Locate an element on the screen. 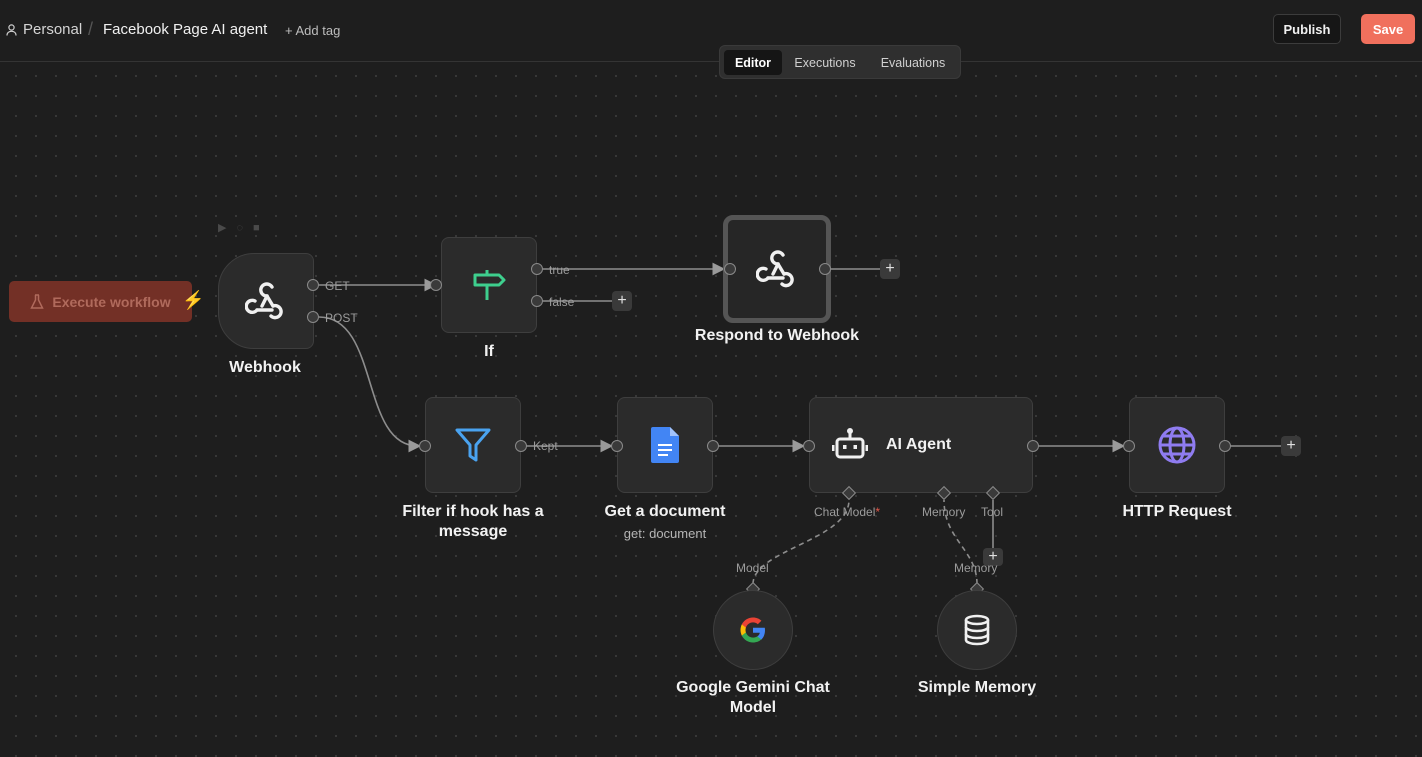  node-if is located at coordinates (489, 285).